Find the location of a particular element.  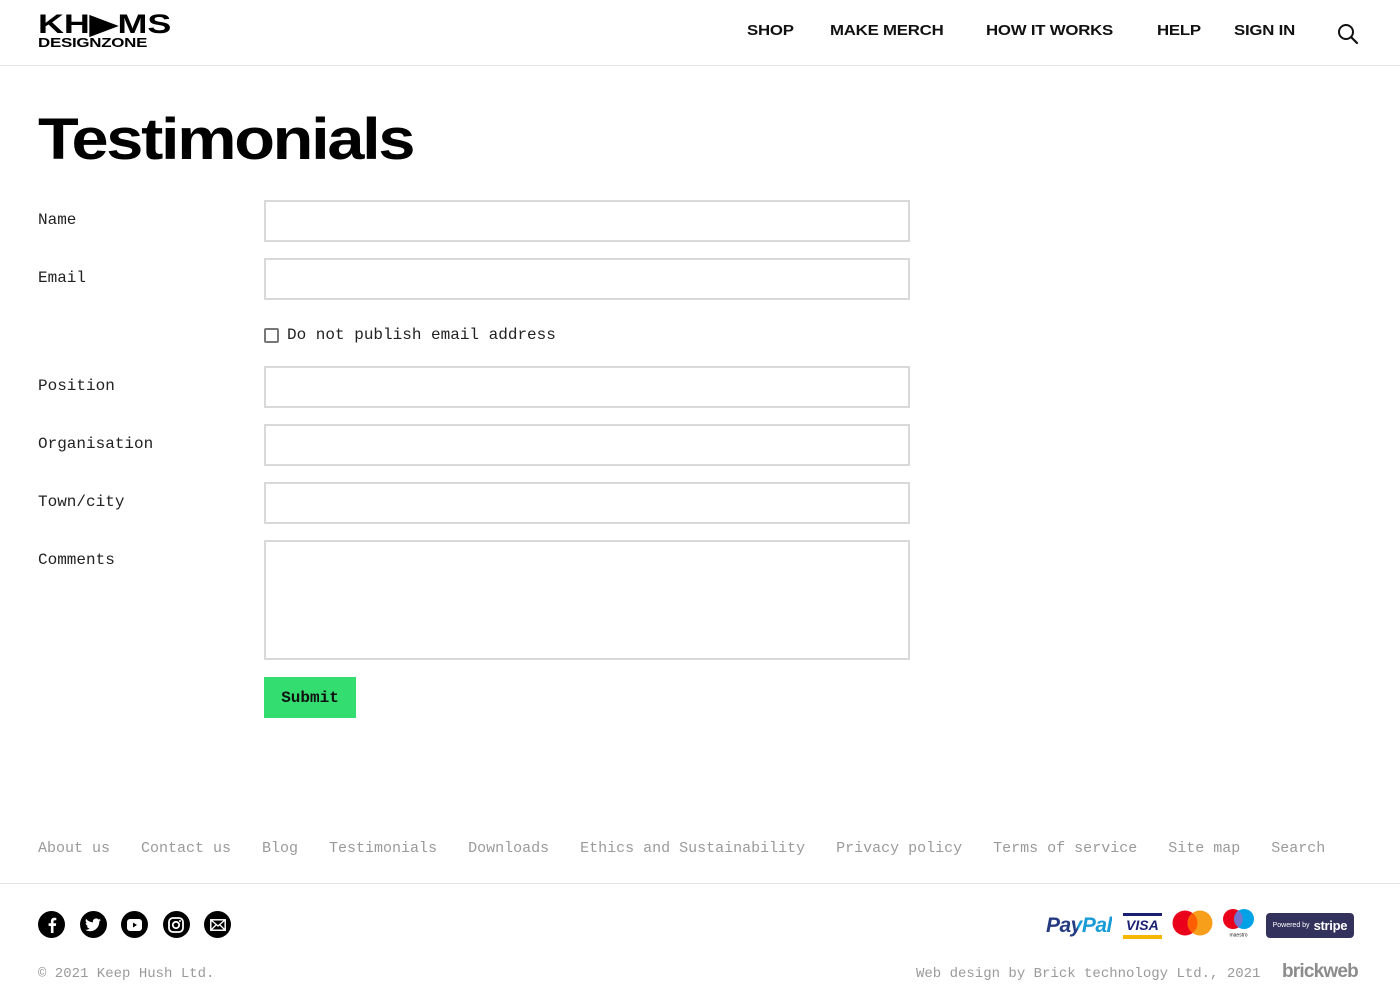

paypal-logo: PayPal is located at coordinates (1079, 926).